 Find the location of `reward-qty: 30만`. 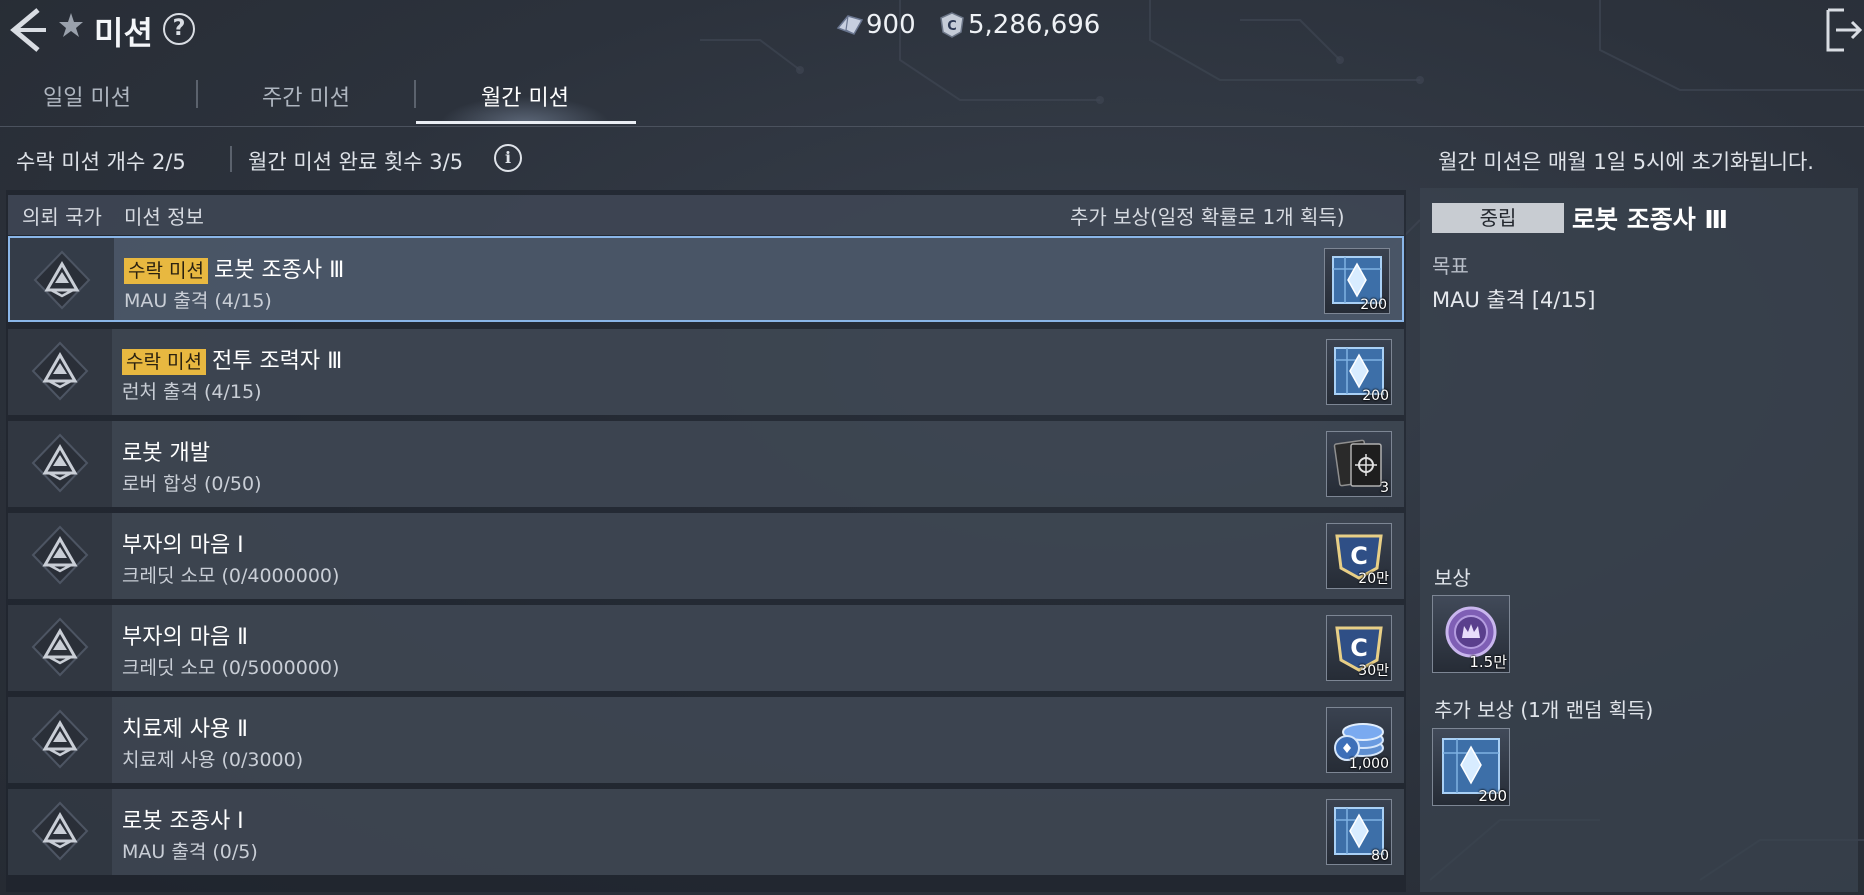

reward-qty: 30만 is located at coordinates (1373, 671).